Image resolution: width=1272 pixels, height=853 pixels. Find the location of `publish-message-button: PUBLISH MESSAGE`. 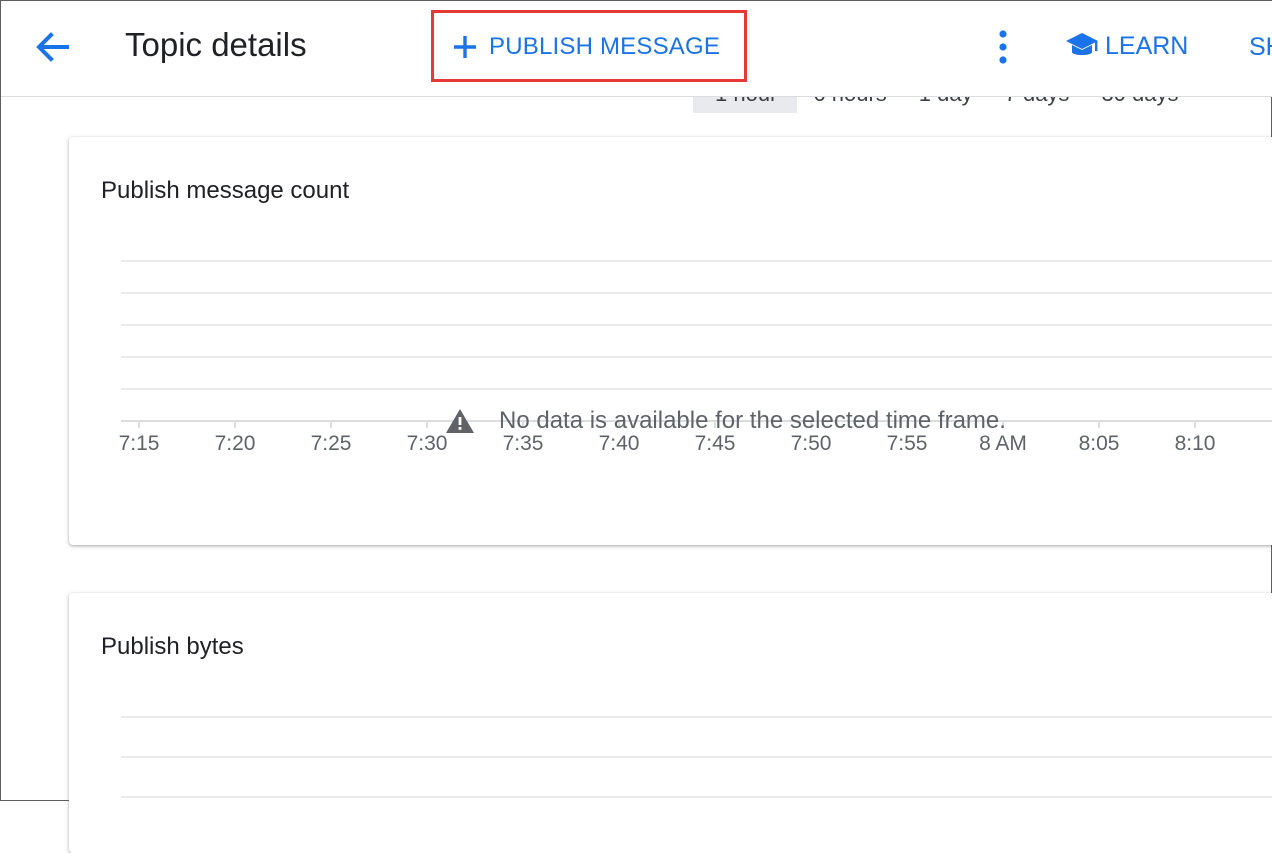

publish-message-button: PUBLISH MESSAGE is located at coordinates (585, 47).